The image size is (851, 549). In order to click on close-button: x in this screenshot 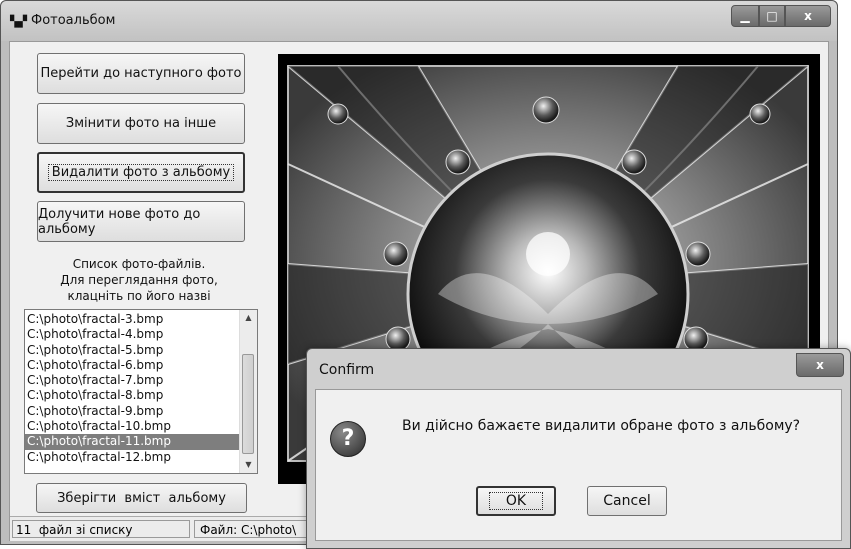, I will do `click(808, 16)`.